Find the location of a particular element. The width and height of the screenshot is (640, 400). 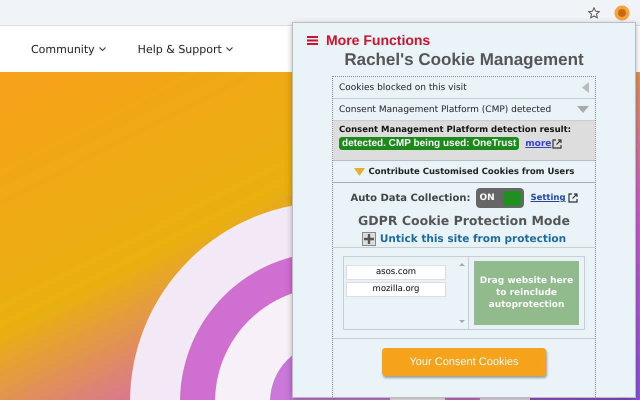

setting-link: Setting is located at coordinates (554, 198).